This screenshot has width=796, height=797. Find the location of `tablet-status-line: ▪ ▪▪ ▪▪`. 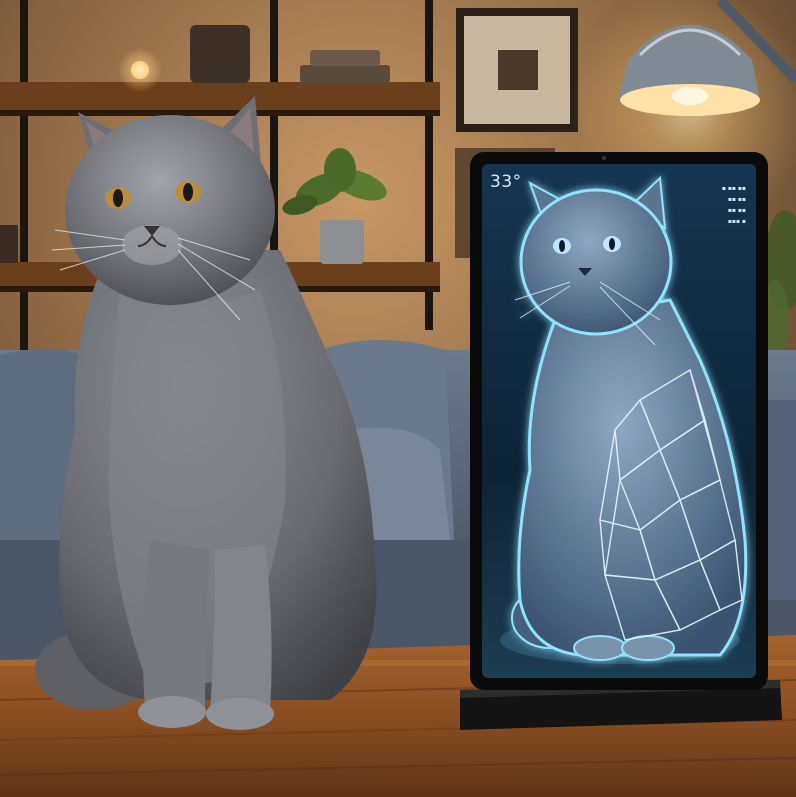

tablet-status-line: ▪ ▪▪ ▪▪ is located at coordinates (733, 188).